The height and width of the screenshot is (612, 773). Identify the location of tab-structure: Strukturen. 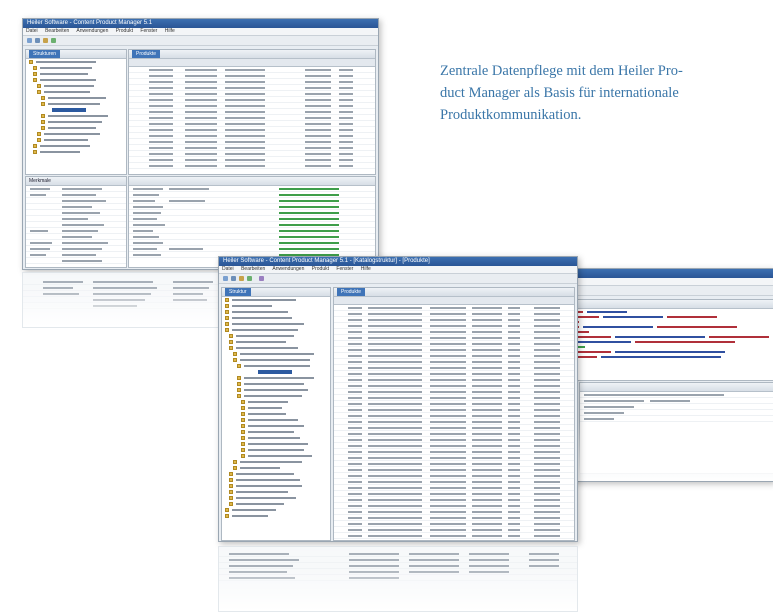
(45, 54).